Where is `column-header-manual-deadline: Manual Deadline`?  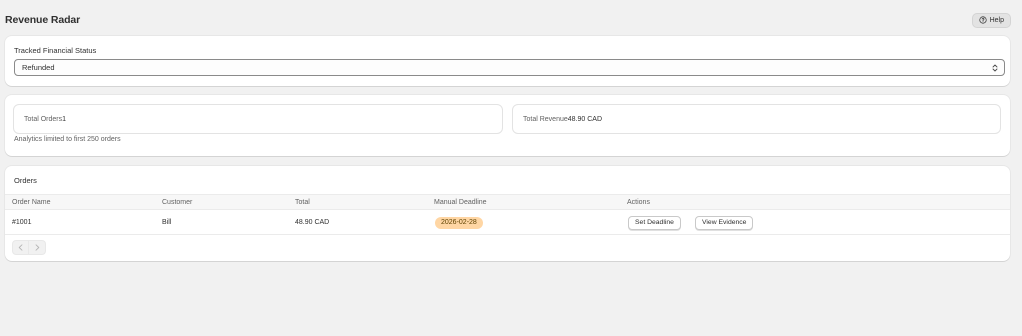
column-header-manual-deadline: Manual Deadline is located at coordinates (460, 202).